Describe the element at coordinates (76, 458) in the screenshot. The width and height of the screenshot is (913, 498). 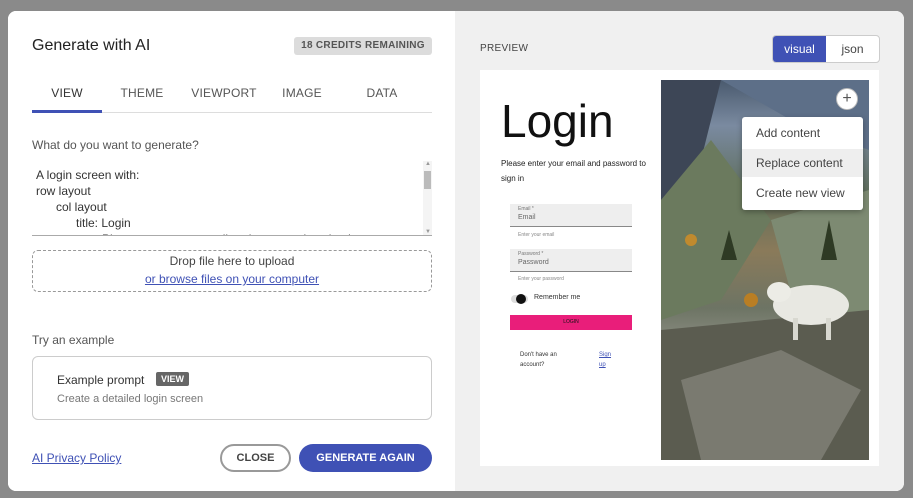
I see `privacy-policy-link: AI Privacy Policy` at that location.